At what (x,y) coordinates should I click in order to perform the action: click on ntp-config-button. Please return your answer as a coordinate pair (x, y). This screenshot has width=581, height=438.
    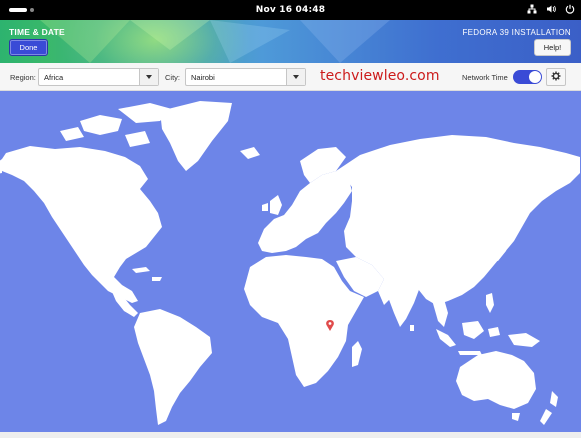
    Looking at the image, I should click on (556, 77).